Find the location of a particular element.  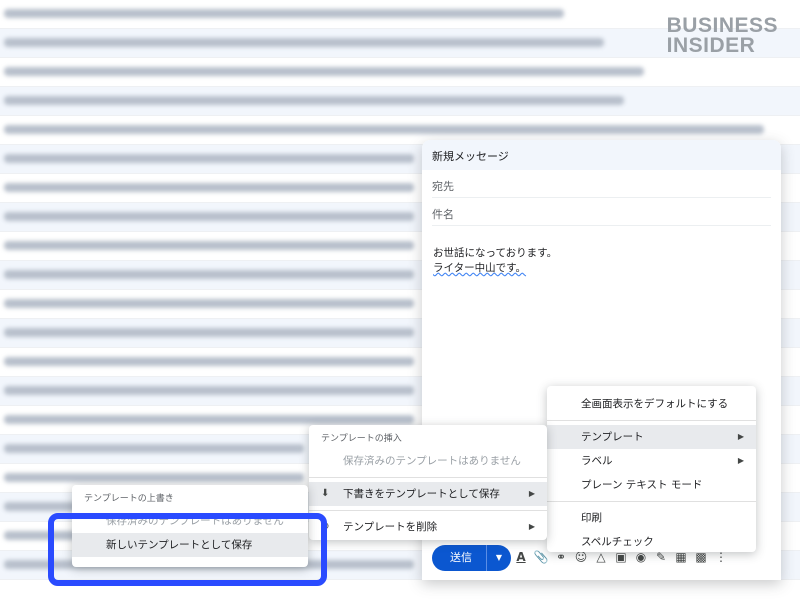

overwrite-template-heading: テンプレートの上書き is located at coordinates (129, 499).